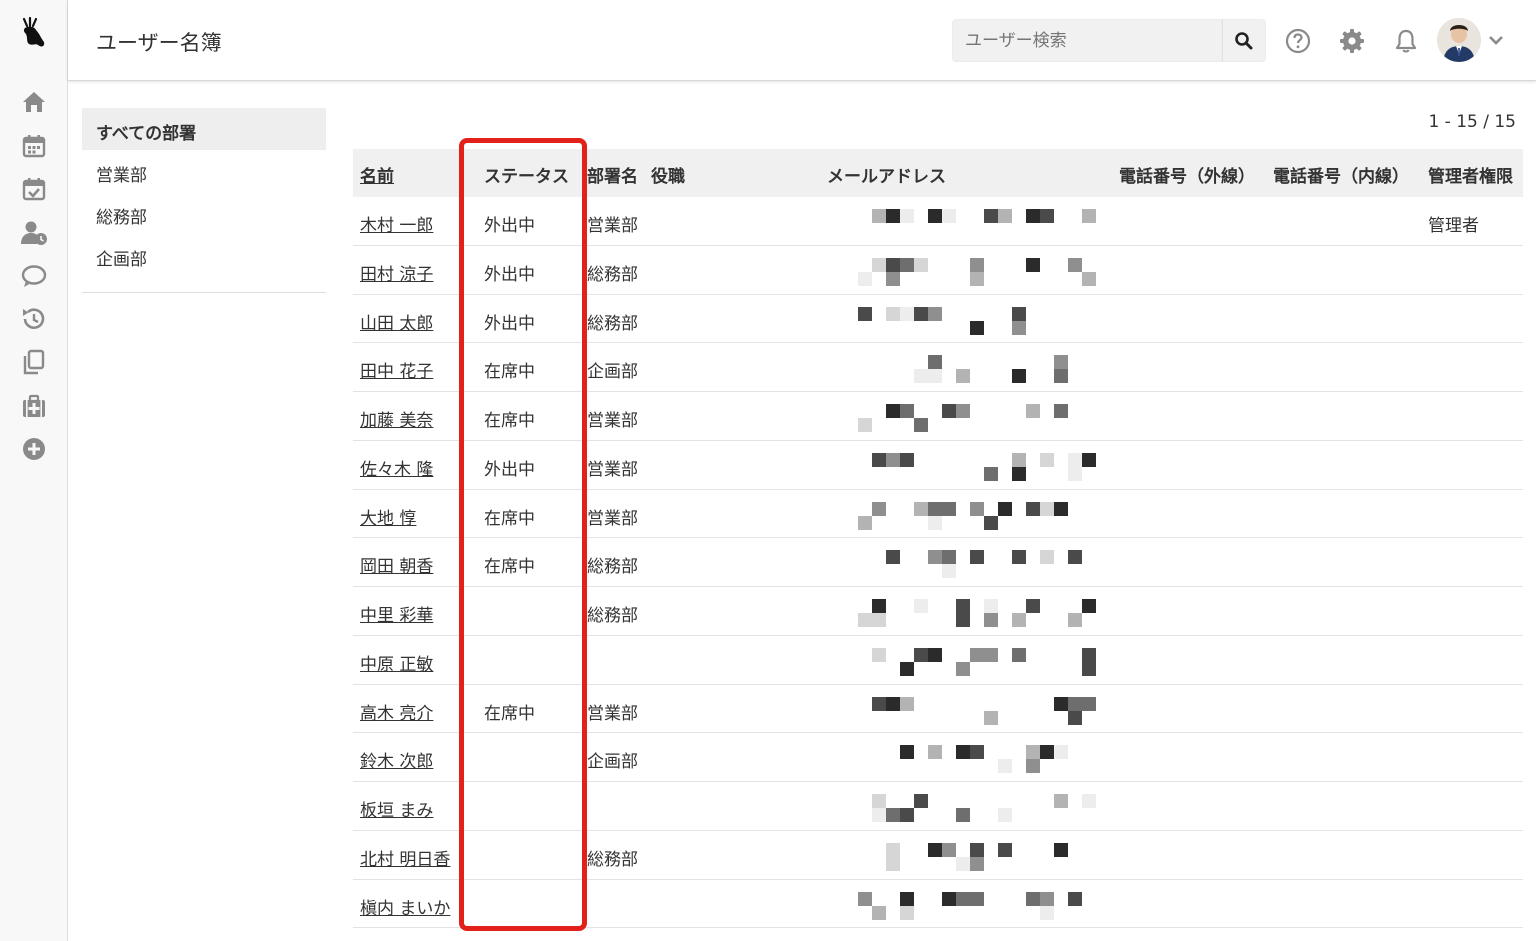  What do you see at coordinates (1453, 226) in the screenshot?
I see `admin-cell: 管理者` at bounding box center [1453, 226].